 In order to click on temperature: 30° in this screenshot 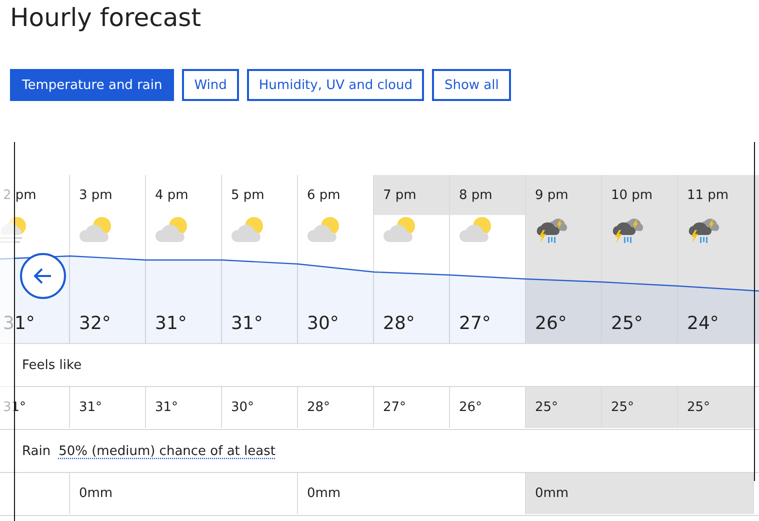, I will do `click(323, 324)`.